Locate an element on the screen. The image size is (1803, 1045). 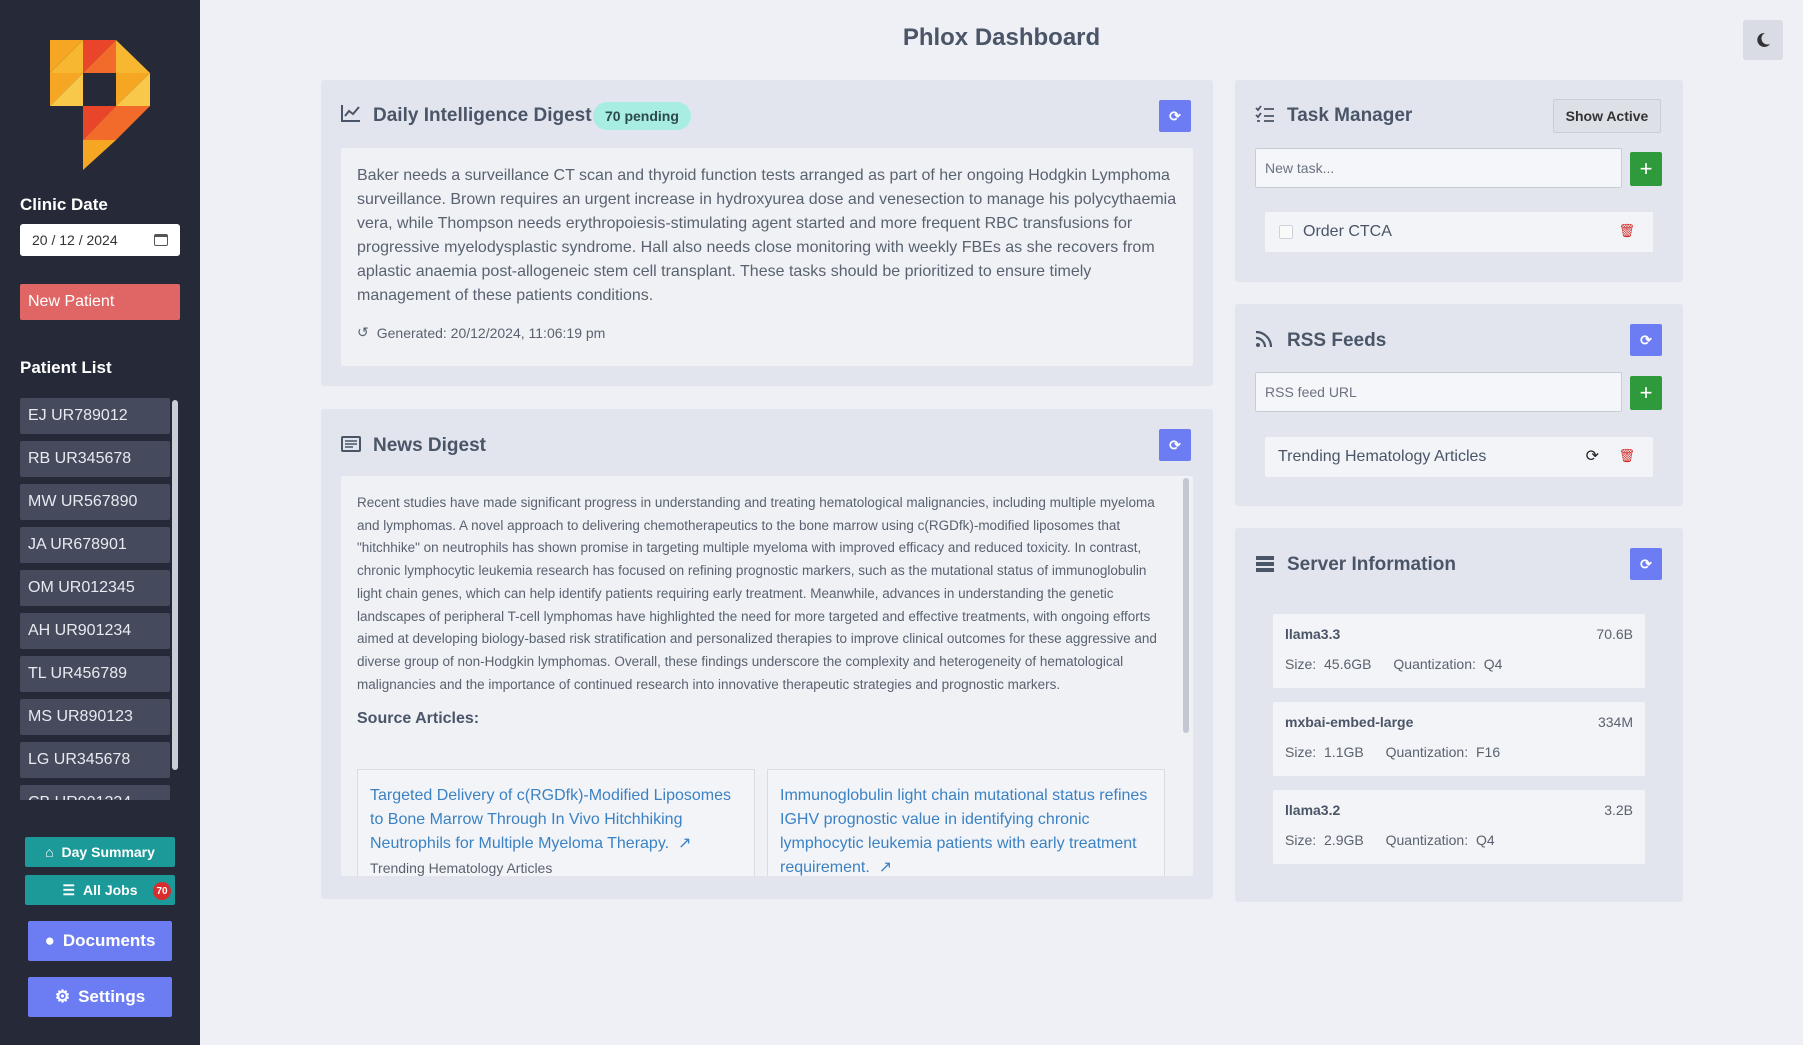
palette-icon: ● is located at coordinates (49, 940).